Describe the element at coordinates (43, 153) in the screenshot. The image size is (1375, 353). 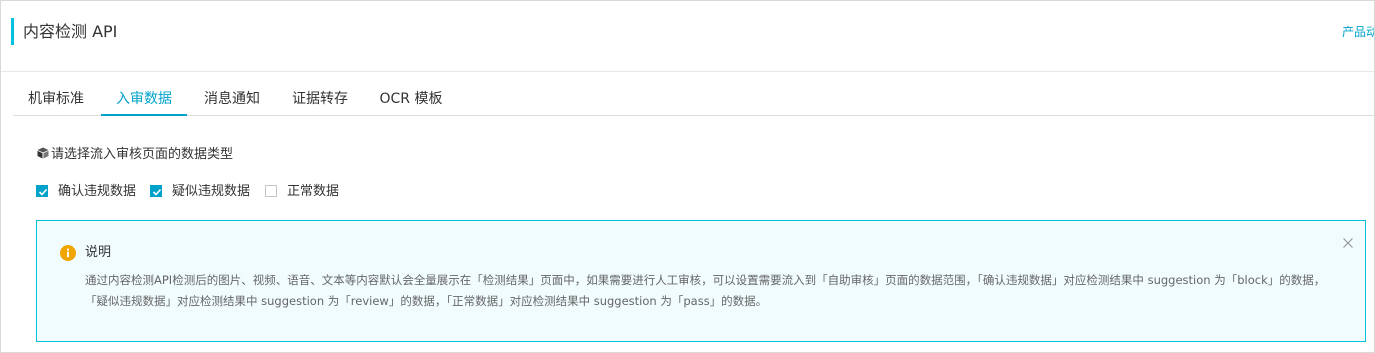
I see `cube-icon` at that location.